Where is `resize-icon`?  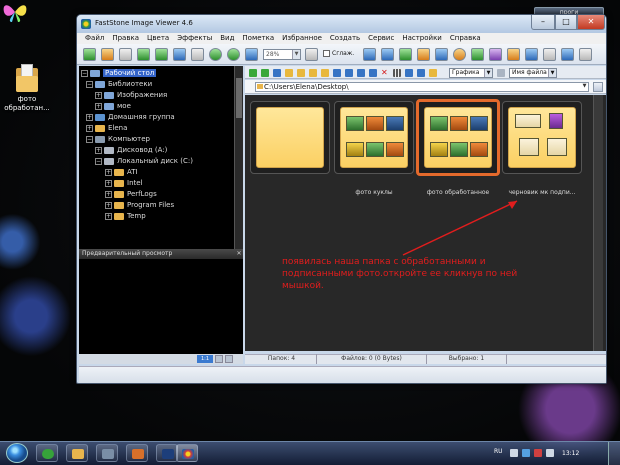
resize-icon is located at coordinates (423, 54).